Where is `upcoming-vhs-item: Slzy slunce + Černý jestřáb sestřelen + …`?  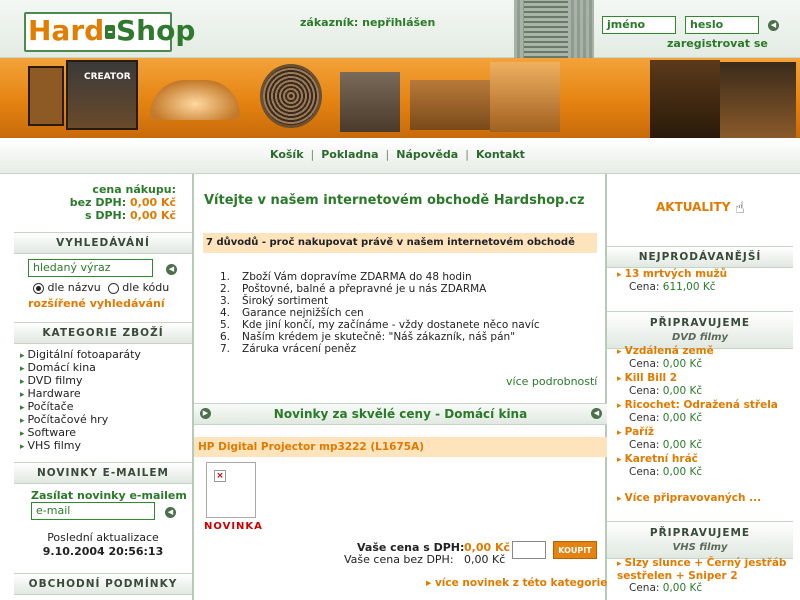 upcoming-vhs-item: Slzy slunce + Černý jestřáb sestřelen + … is located at coordinates (707, 575).